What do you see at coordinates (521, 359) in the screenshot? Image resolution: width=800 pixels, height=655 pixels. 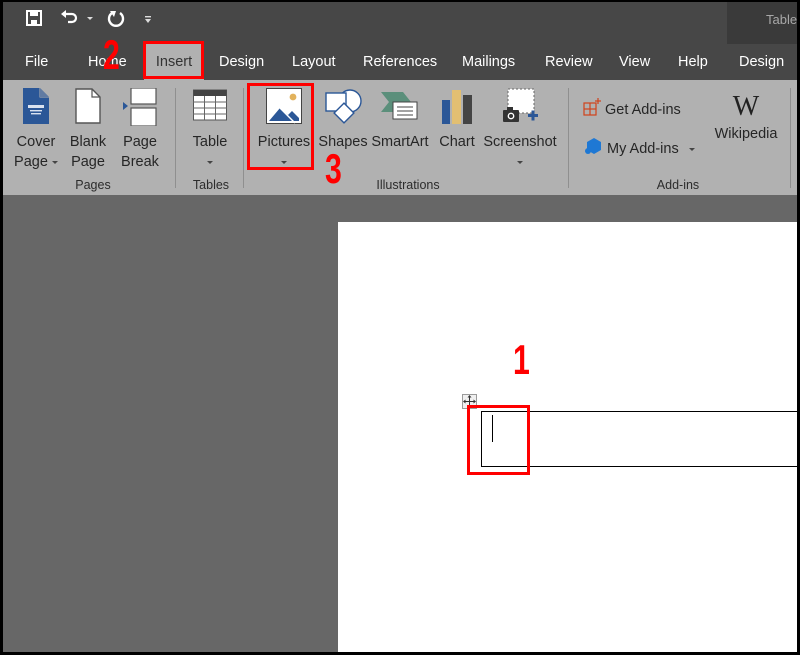 I see `annotation-step-1: 1` at bounding box center [521, 359].